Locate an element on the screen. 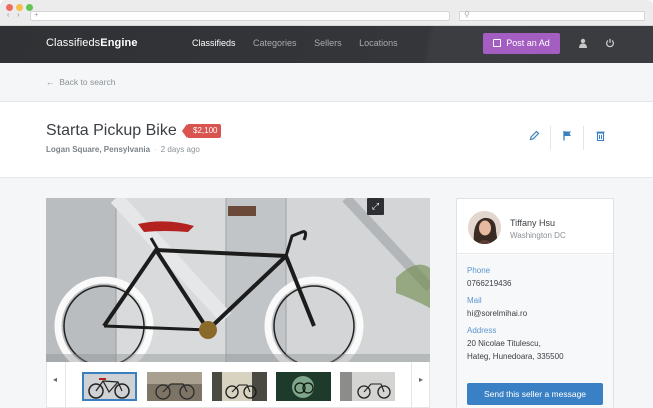 The height and width of the screenshot is (408, 653). phone-value: 0766219436 is located at coordinates (489, 283).